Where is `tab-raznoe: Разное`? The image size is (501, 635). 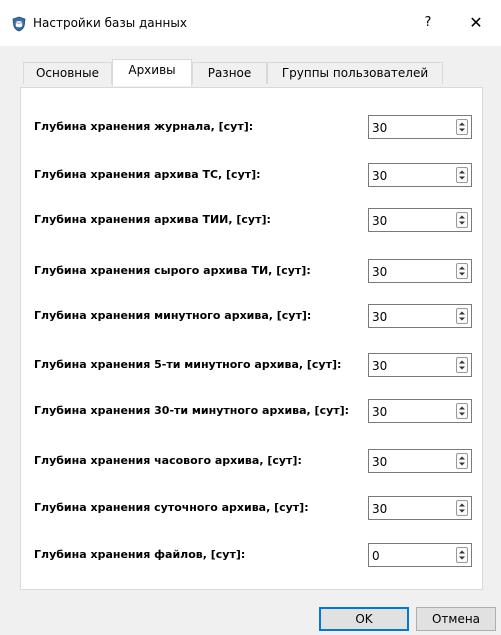 tab-raznoe: Разное is located at coordinates (229, 73).